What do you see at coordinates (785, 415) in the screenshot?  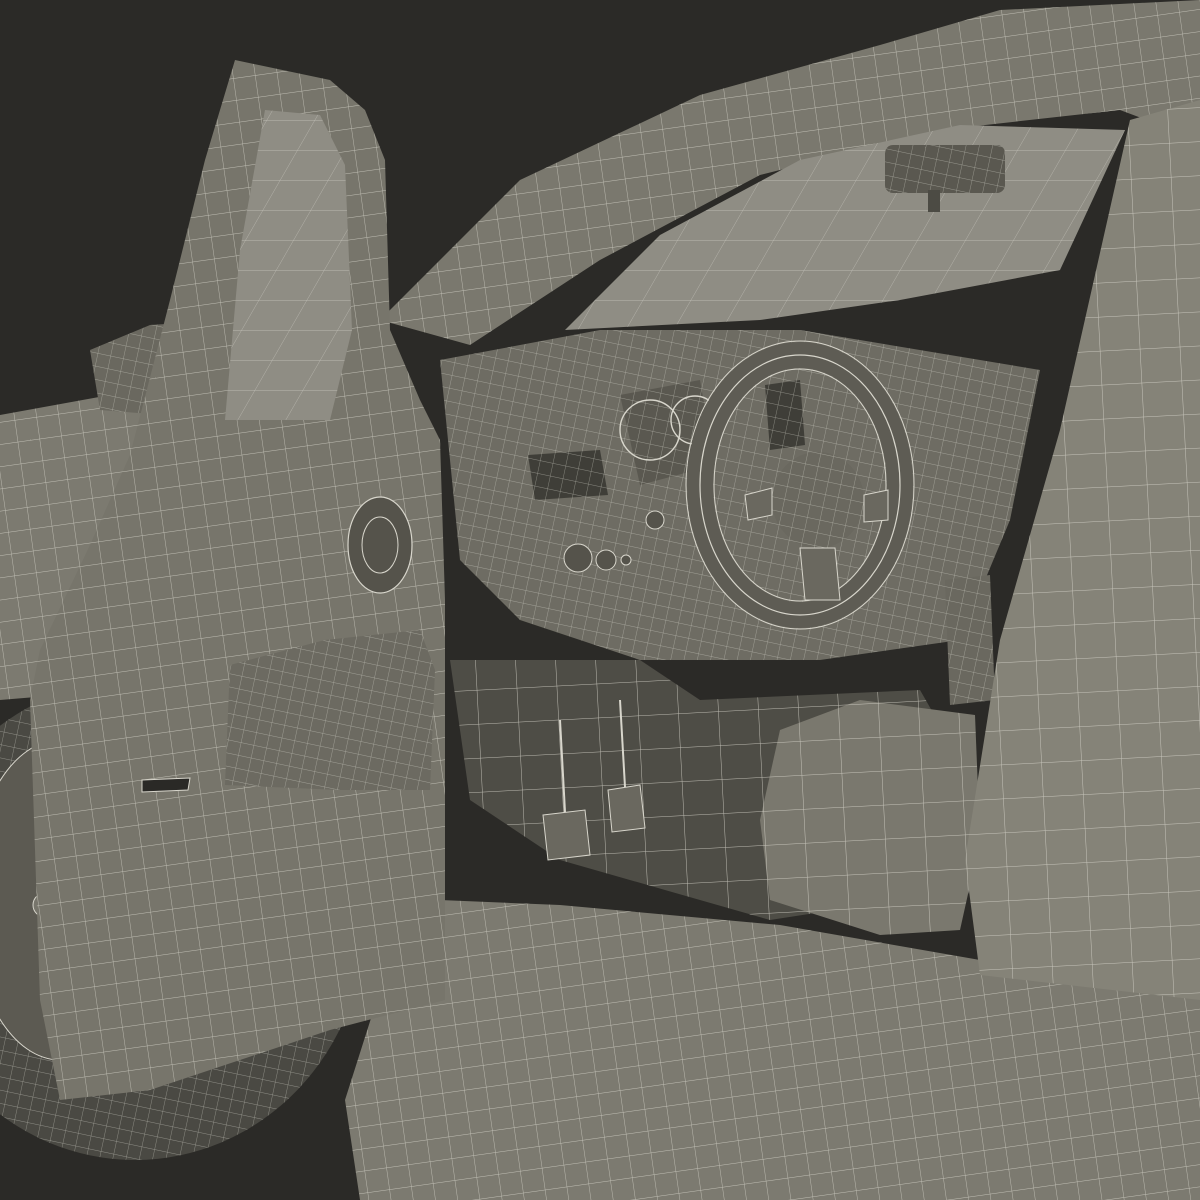 I see `air-vent-center` at bounding box center [785, 415].